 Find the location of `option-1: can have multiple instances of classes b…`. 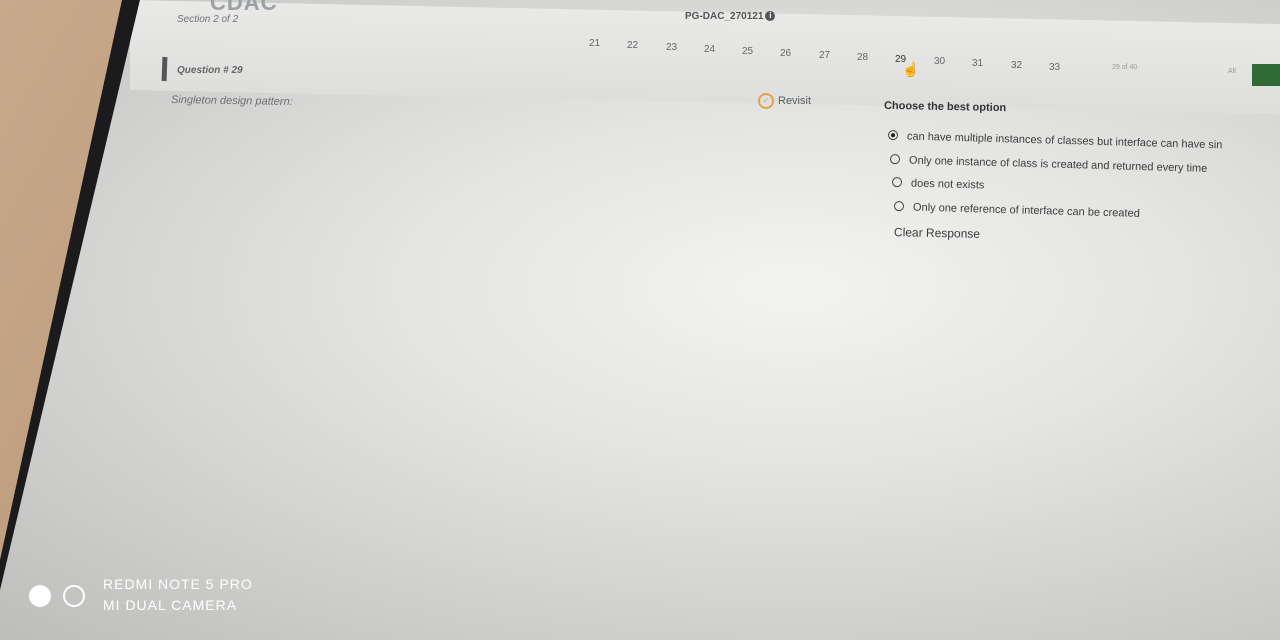

option-1: can have multiple instances of classes b… is located at coordinates (1055, 141).